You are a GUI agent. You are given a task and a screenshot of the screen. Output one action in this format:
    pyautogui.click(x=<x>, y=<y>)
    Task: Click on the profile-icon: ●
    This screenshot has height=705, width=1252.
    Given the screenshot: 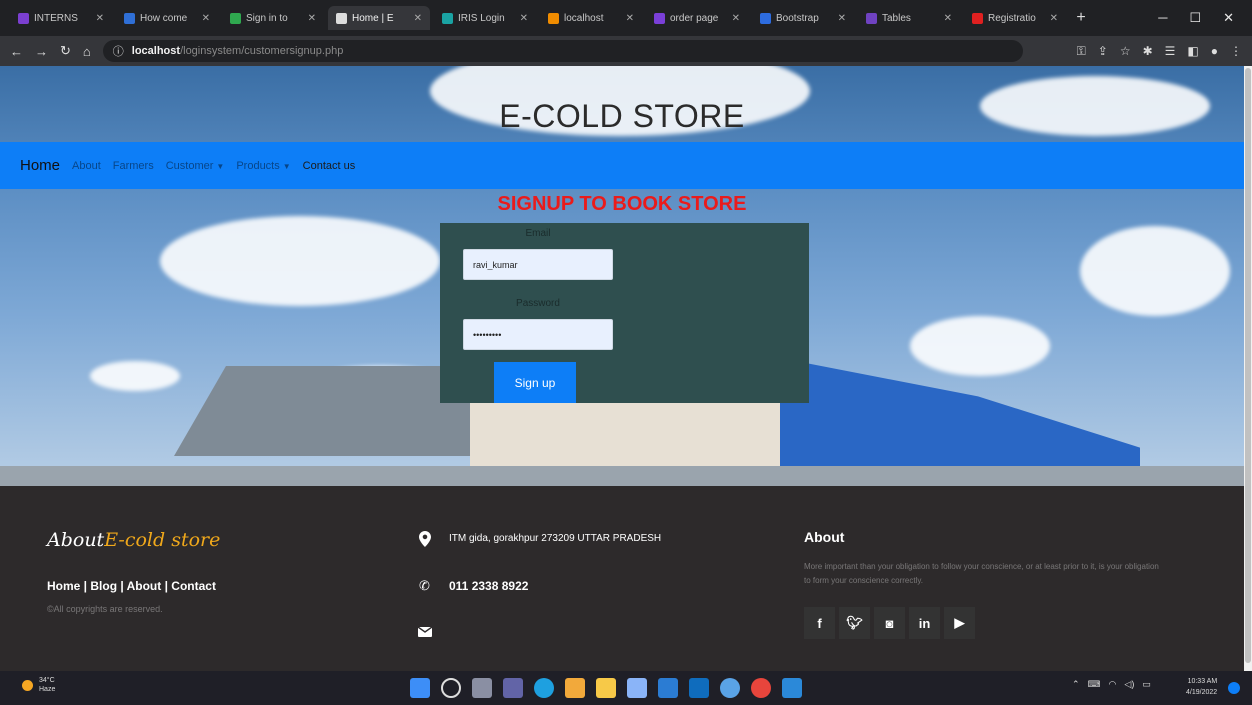 What is the action you would take?
    pyautogui.click(x=1214, y=51)
    